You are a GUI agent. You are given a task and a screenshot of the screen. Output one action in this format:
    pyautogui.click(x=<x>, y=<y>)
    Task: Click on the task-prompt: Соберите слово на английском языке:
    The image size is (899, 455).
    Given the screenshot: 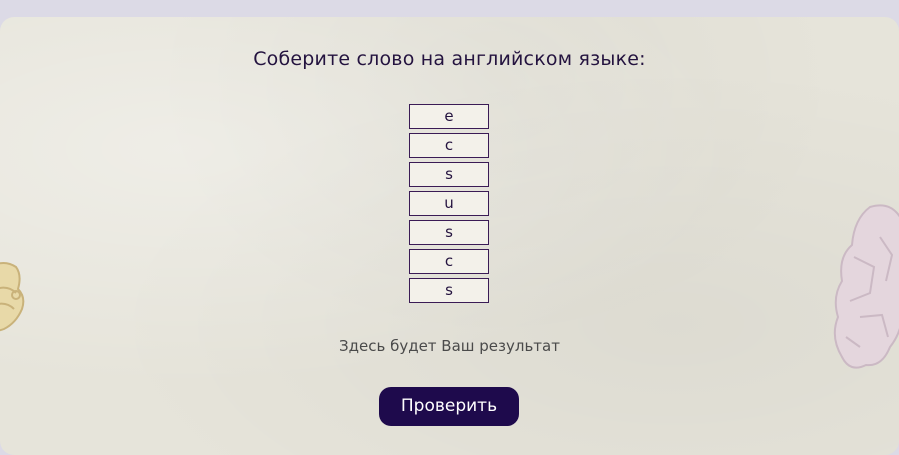 What is the action you would take?
    pyautogui.click(x=449, y=59)
    